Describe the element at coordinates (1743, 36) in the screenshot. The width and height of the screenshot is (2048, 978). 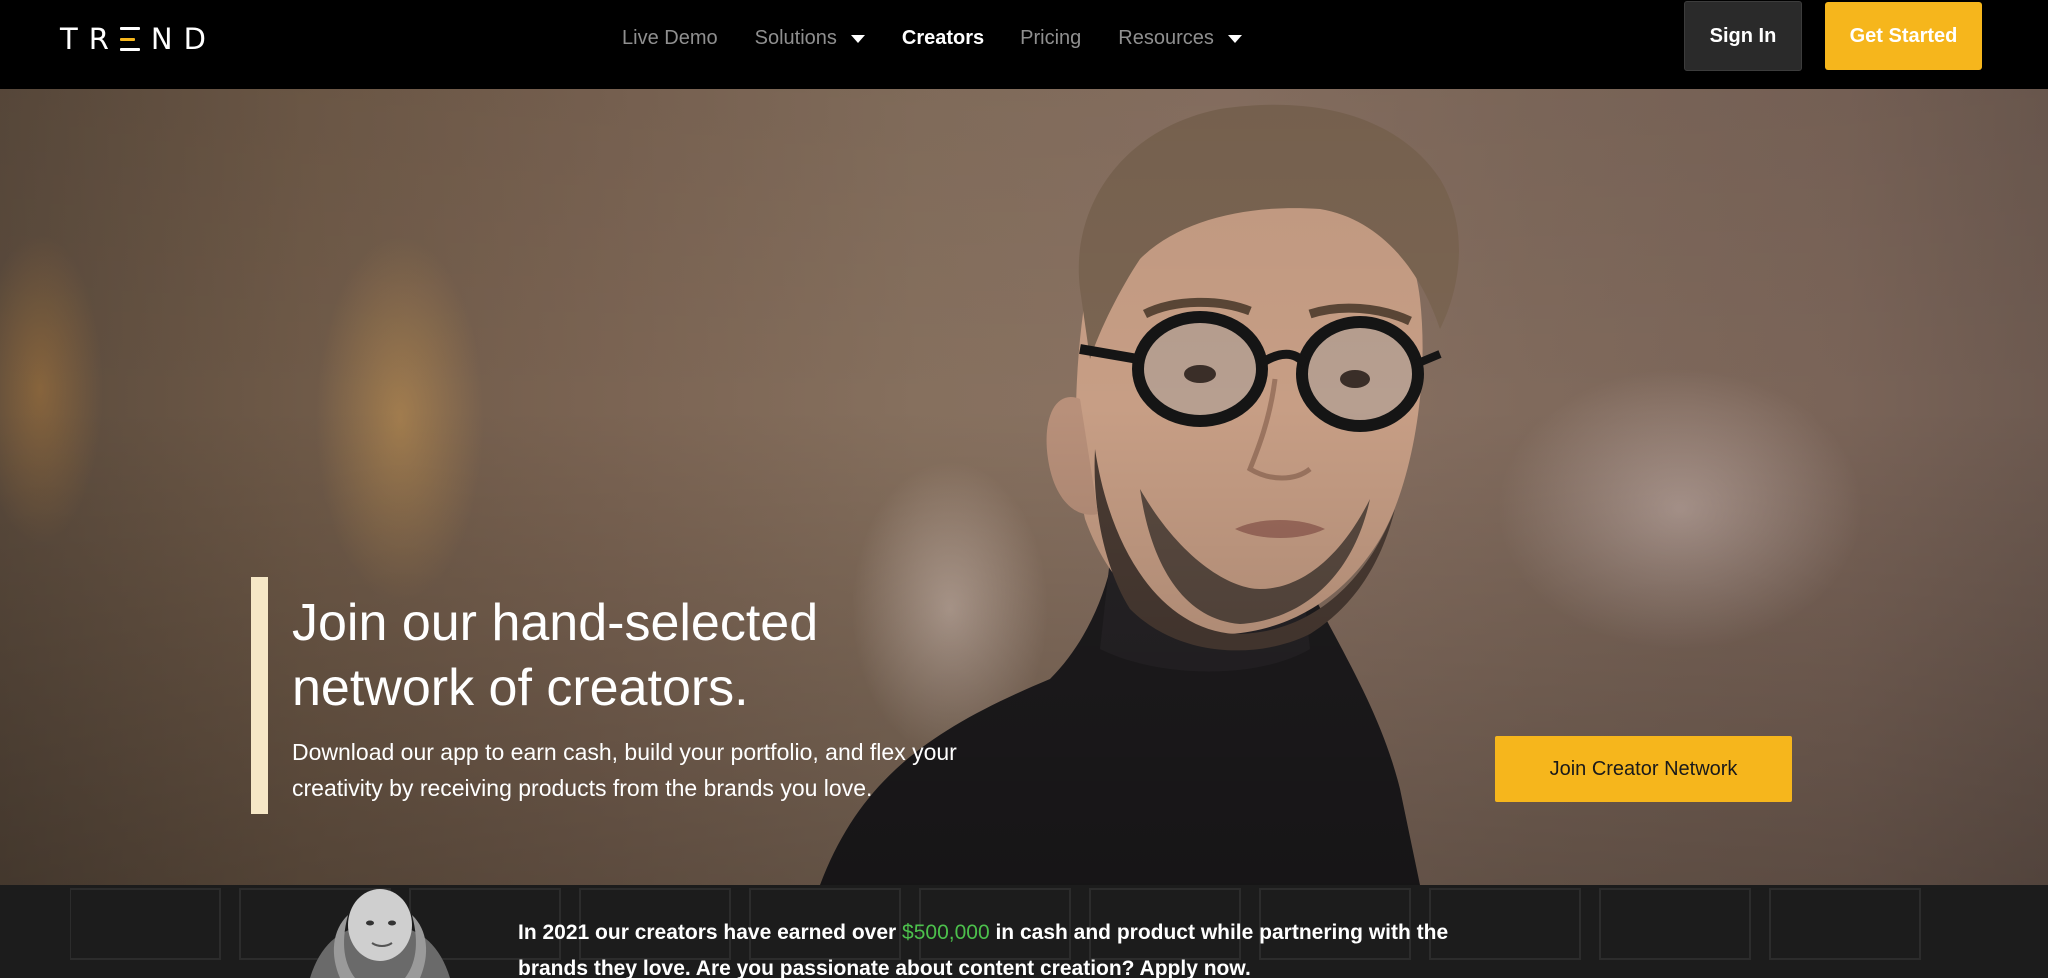
I see `sign-in-button: Sign In` at that location.